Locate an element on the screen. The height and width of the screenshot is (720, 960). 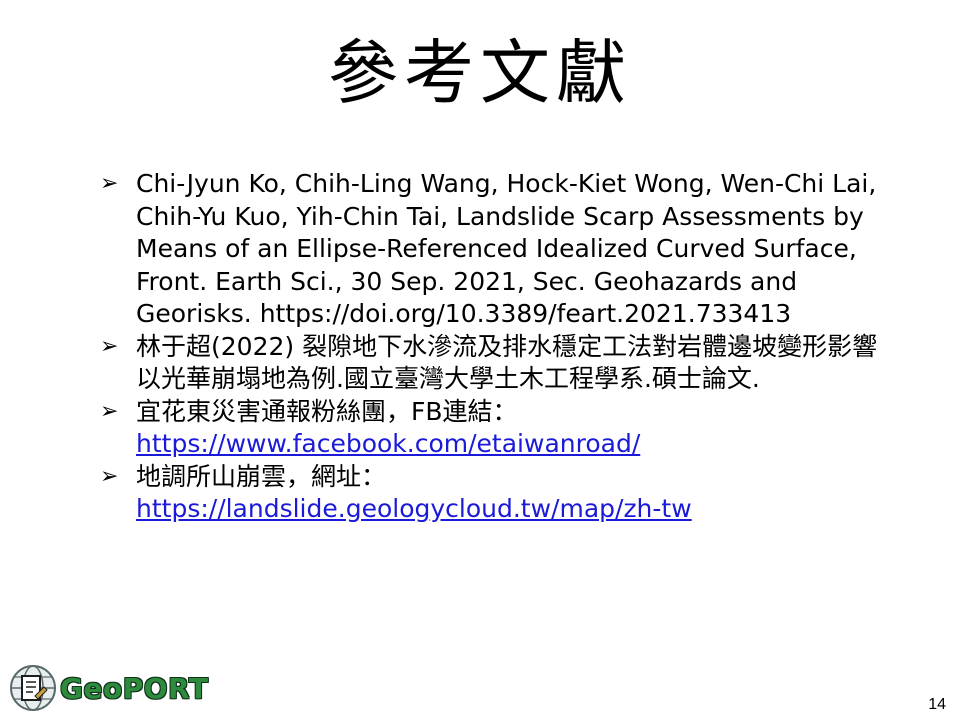
geoport-logo: GeoPORT is located at coordinates (108, 688).